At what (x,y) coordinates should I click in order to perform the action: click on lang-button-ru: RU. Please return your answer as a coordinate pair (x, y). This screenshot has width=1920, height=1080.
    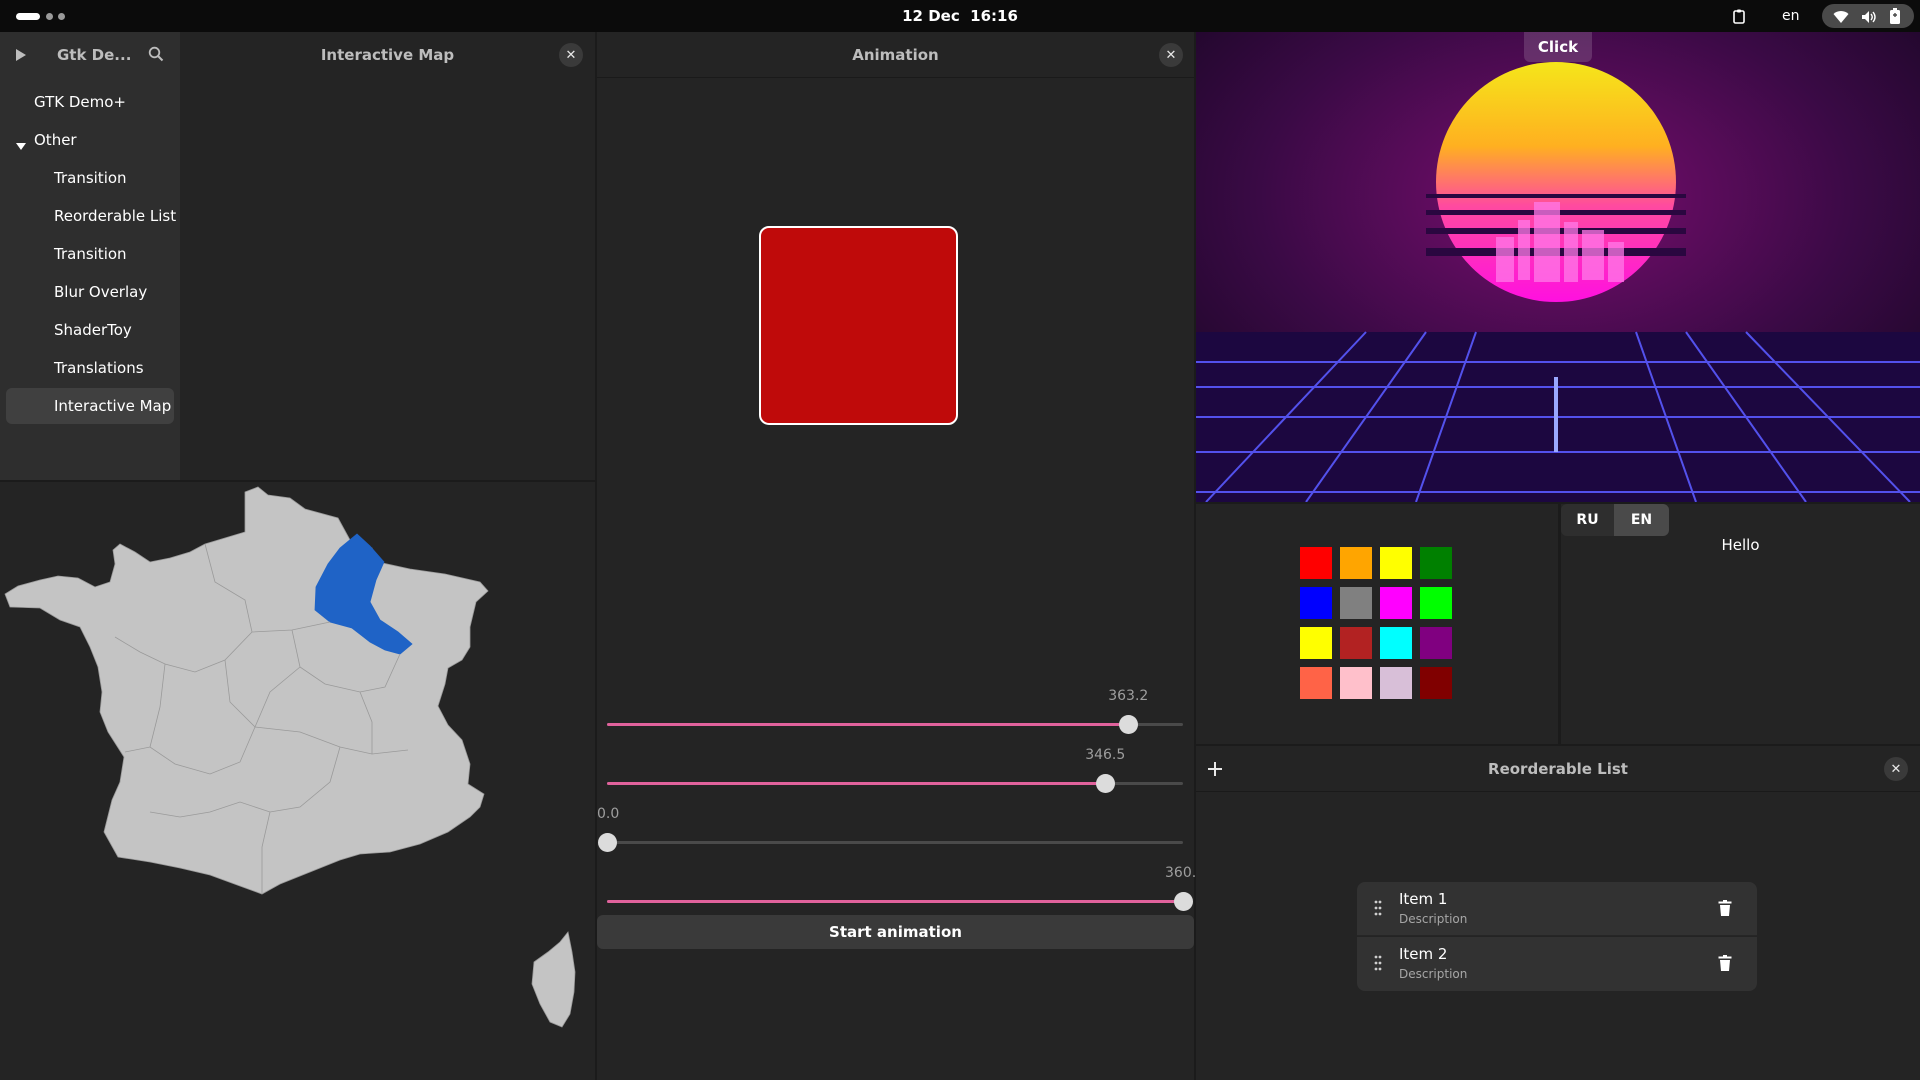
    Looking at the image, I should click on (1587, 520).